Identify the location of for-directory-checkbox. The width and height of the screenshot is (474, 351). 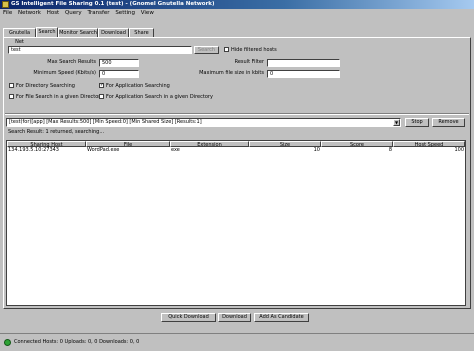
(11, 85).